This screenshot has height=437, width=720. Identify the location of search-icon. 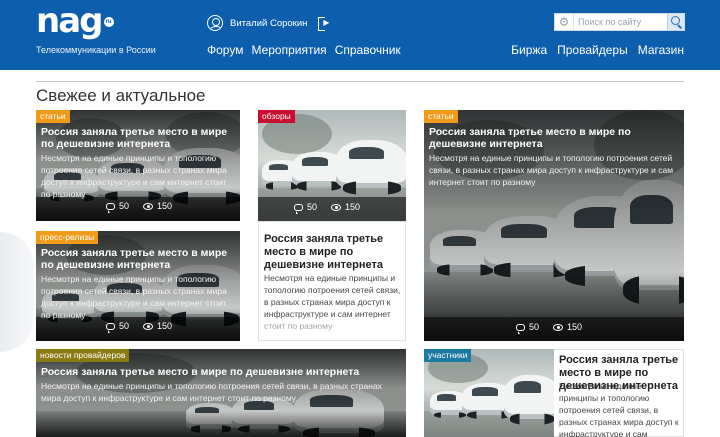
(675, 22).